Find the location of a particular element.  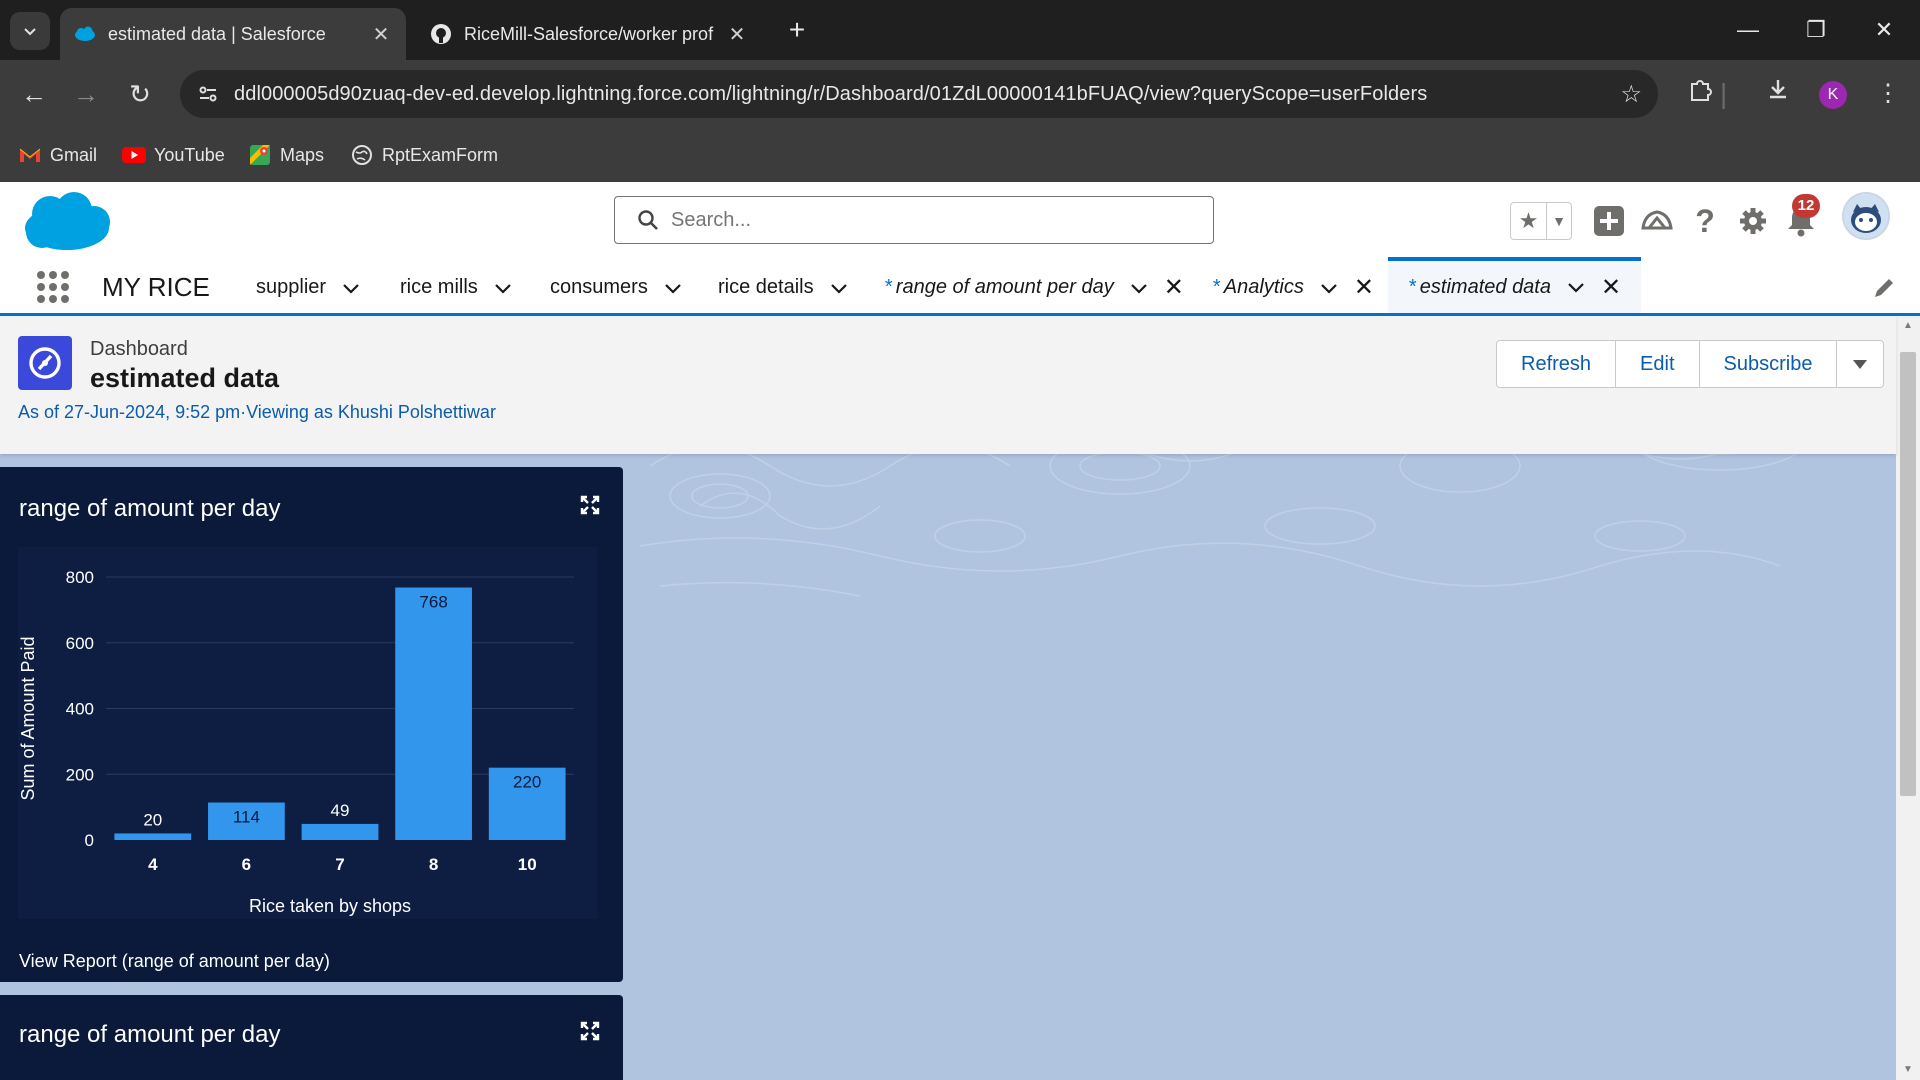

refresh-button: Refresh is located at coordinates (1557, 364).